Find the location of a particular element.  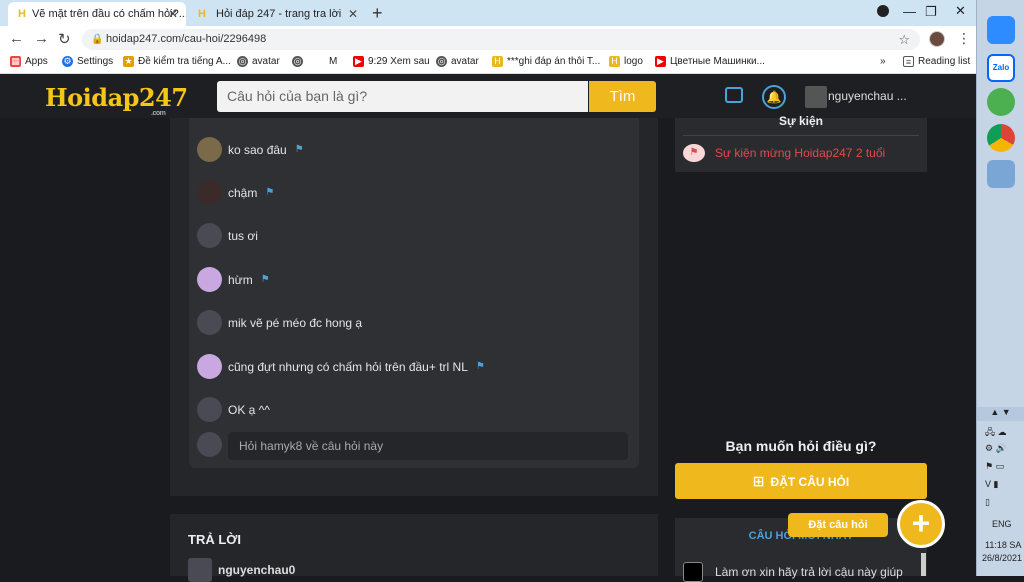

latest-question-text: Làm ơn xin hãy trả lời cậu này giúp is located at coordinates (809, 572).